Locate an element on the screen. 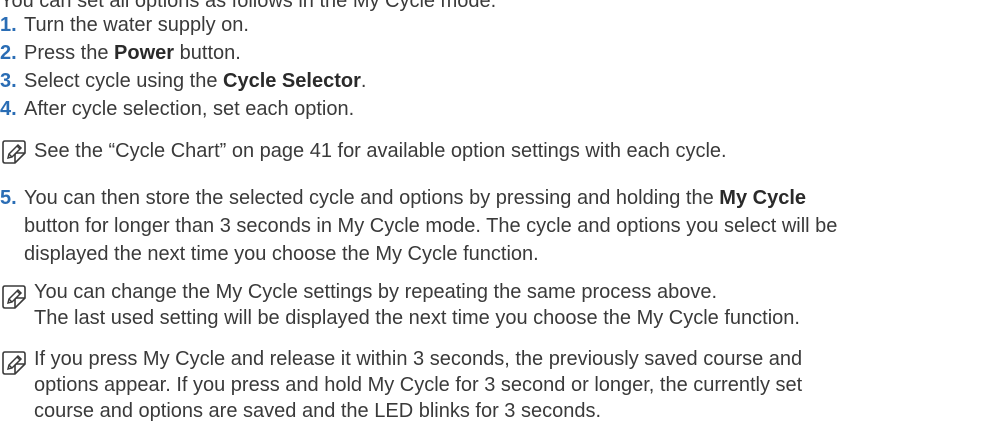 The height and width of the screenshot is (431, 1005). power-label: Power is located at coordinates (144, 53).